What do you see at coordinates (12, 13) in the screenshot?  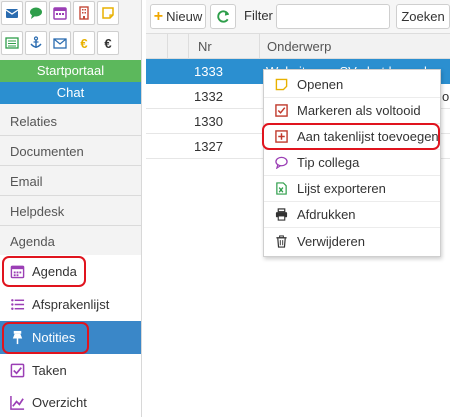 I see `mail-icon` at bounding box center [12, 13].